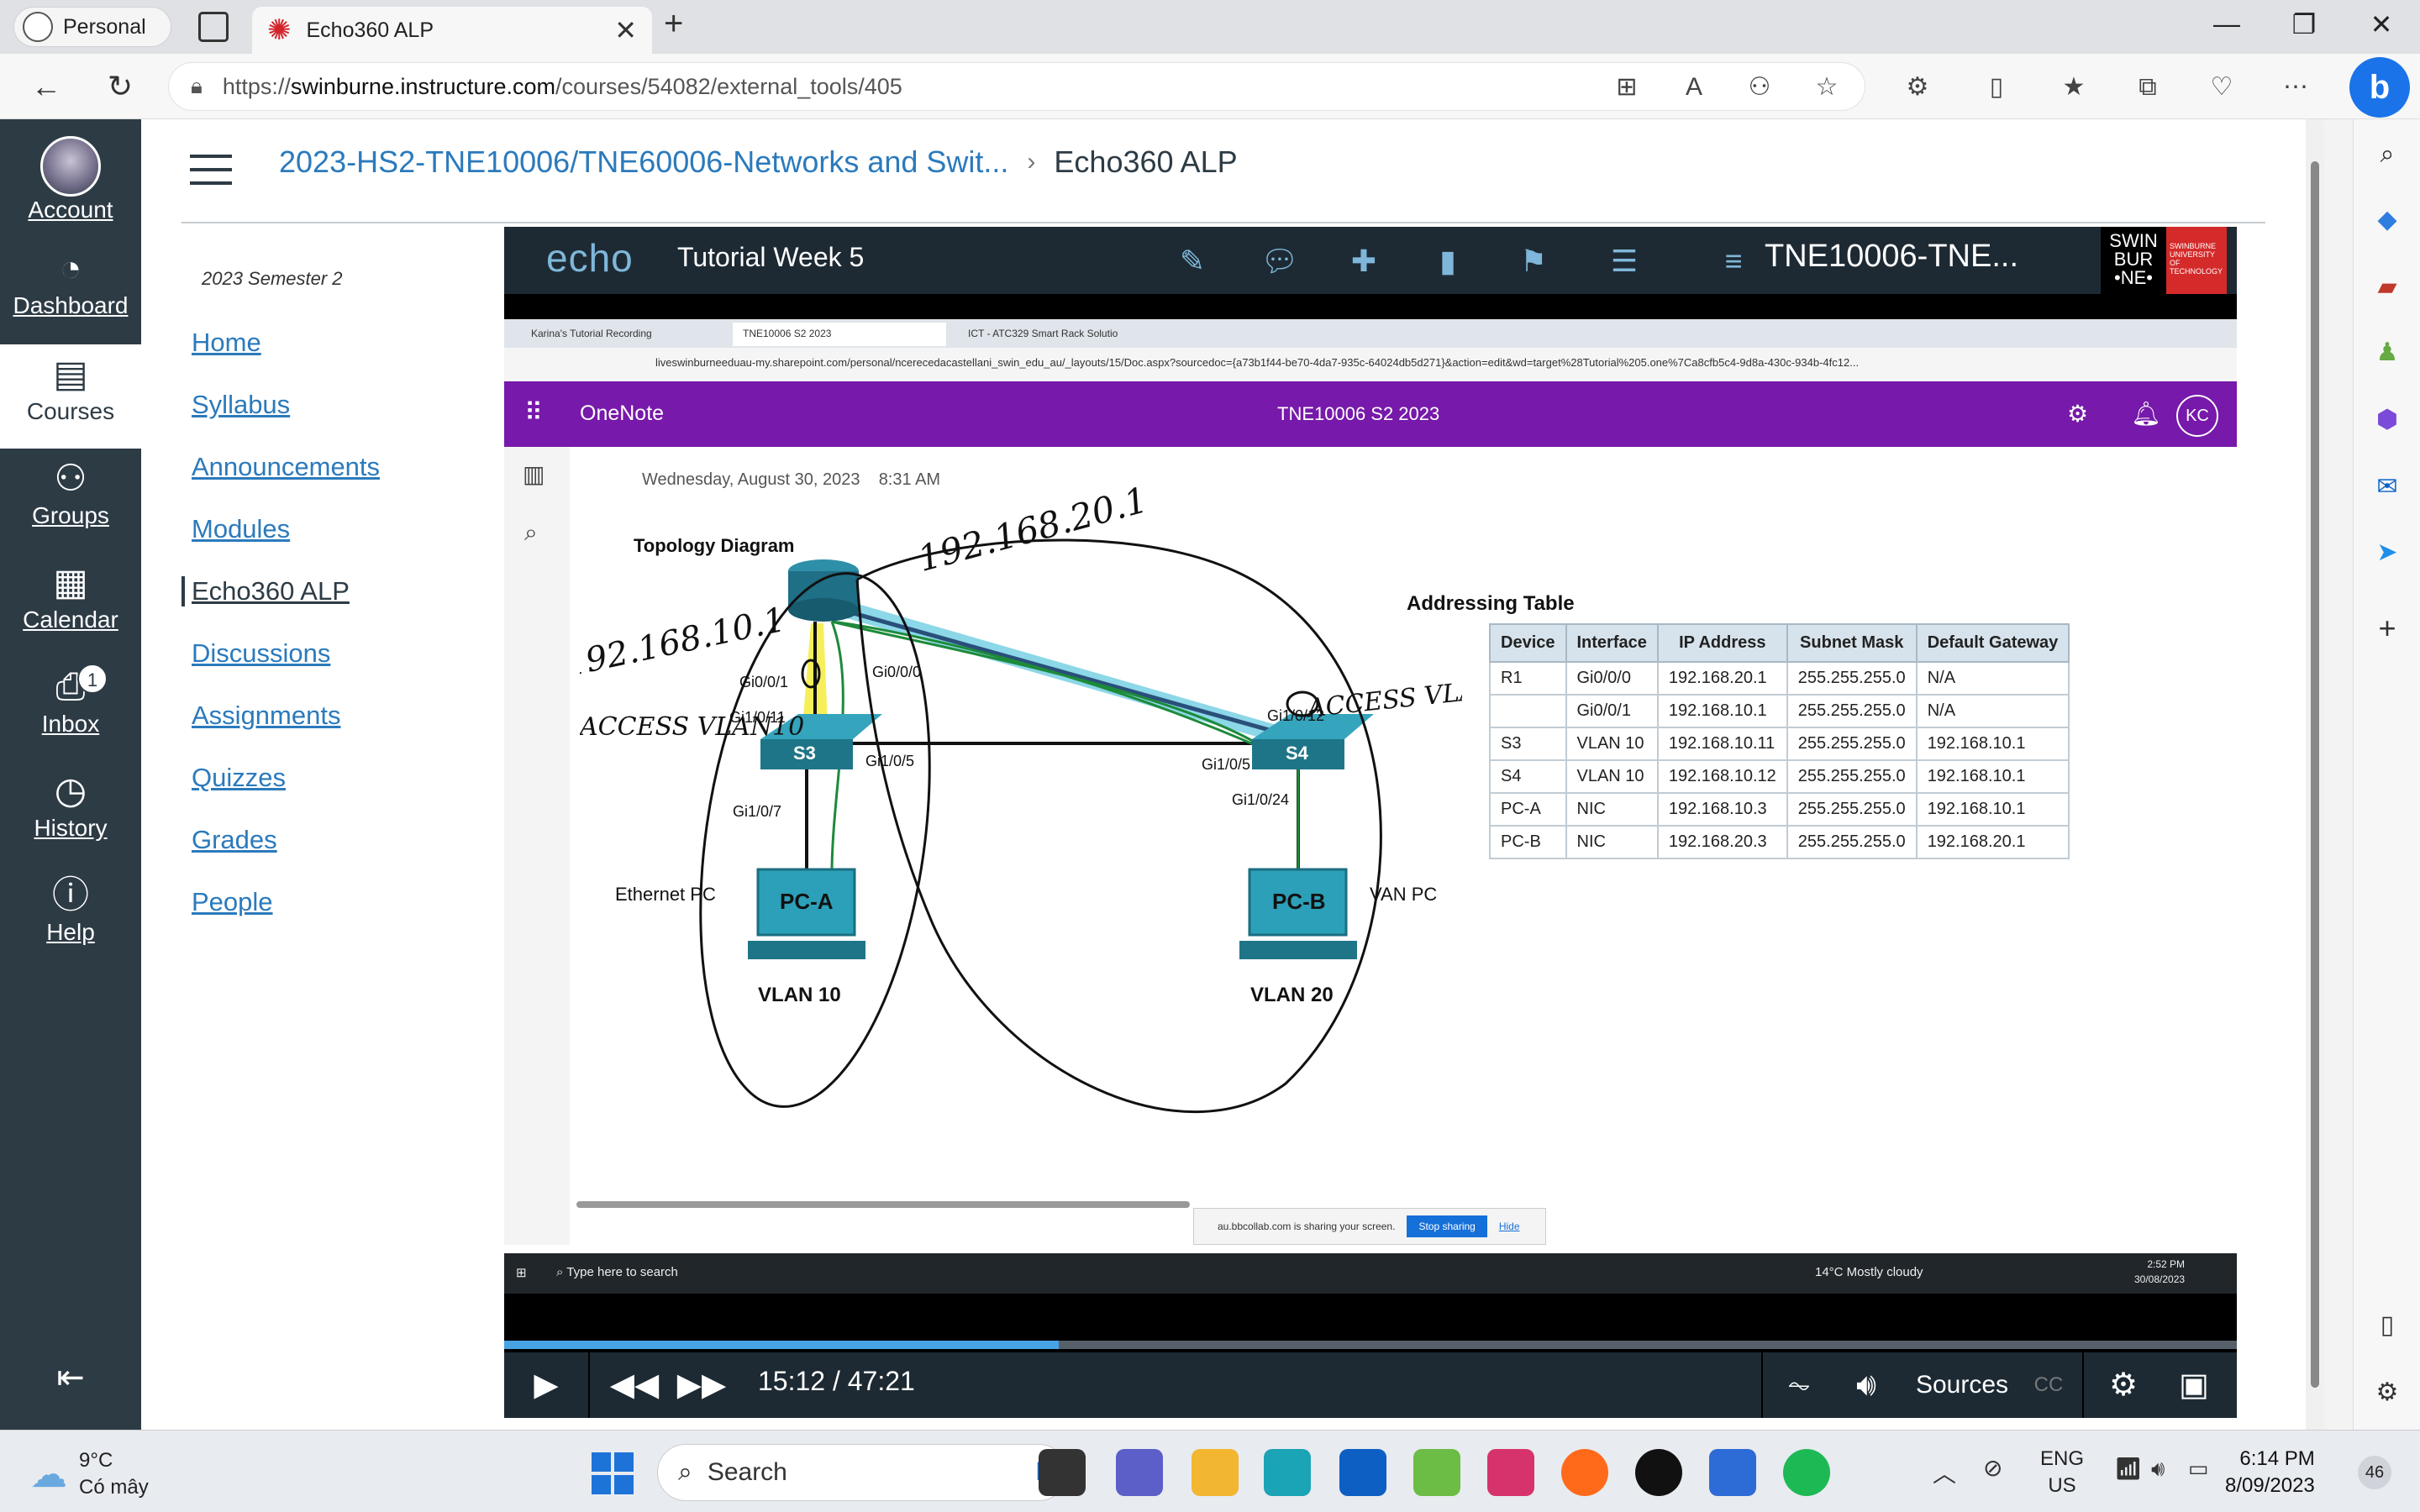 Image resolution: width=2420 pixels, height=1512 pixels. Describe the element at coordinates (1215, 1472) in the screenshot. I see `file-explorer-icon` at that location.